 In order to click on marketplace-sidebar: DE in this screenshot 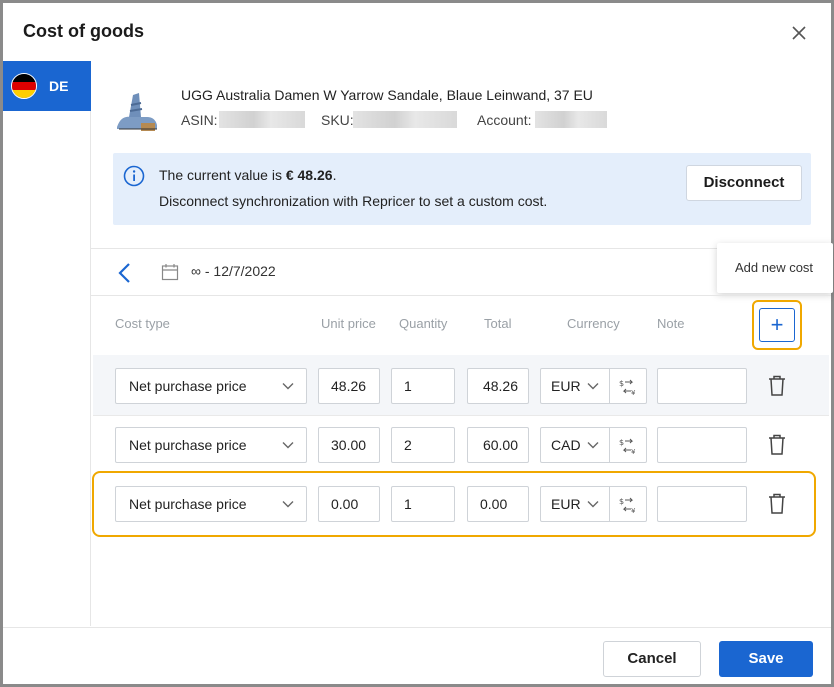, I will do `click(47, 343)`.